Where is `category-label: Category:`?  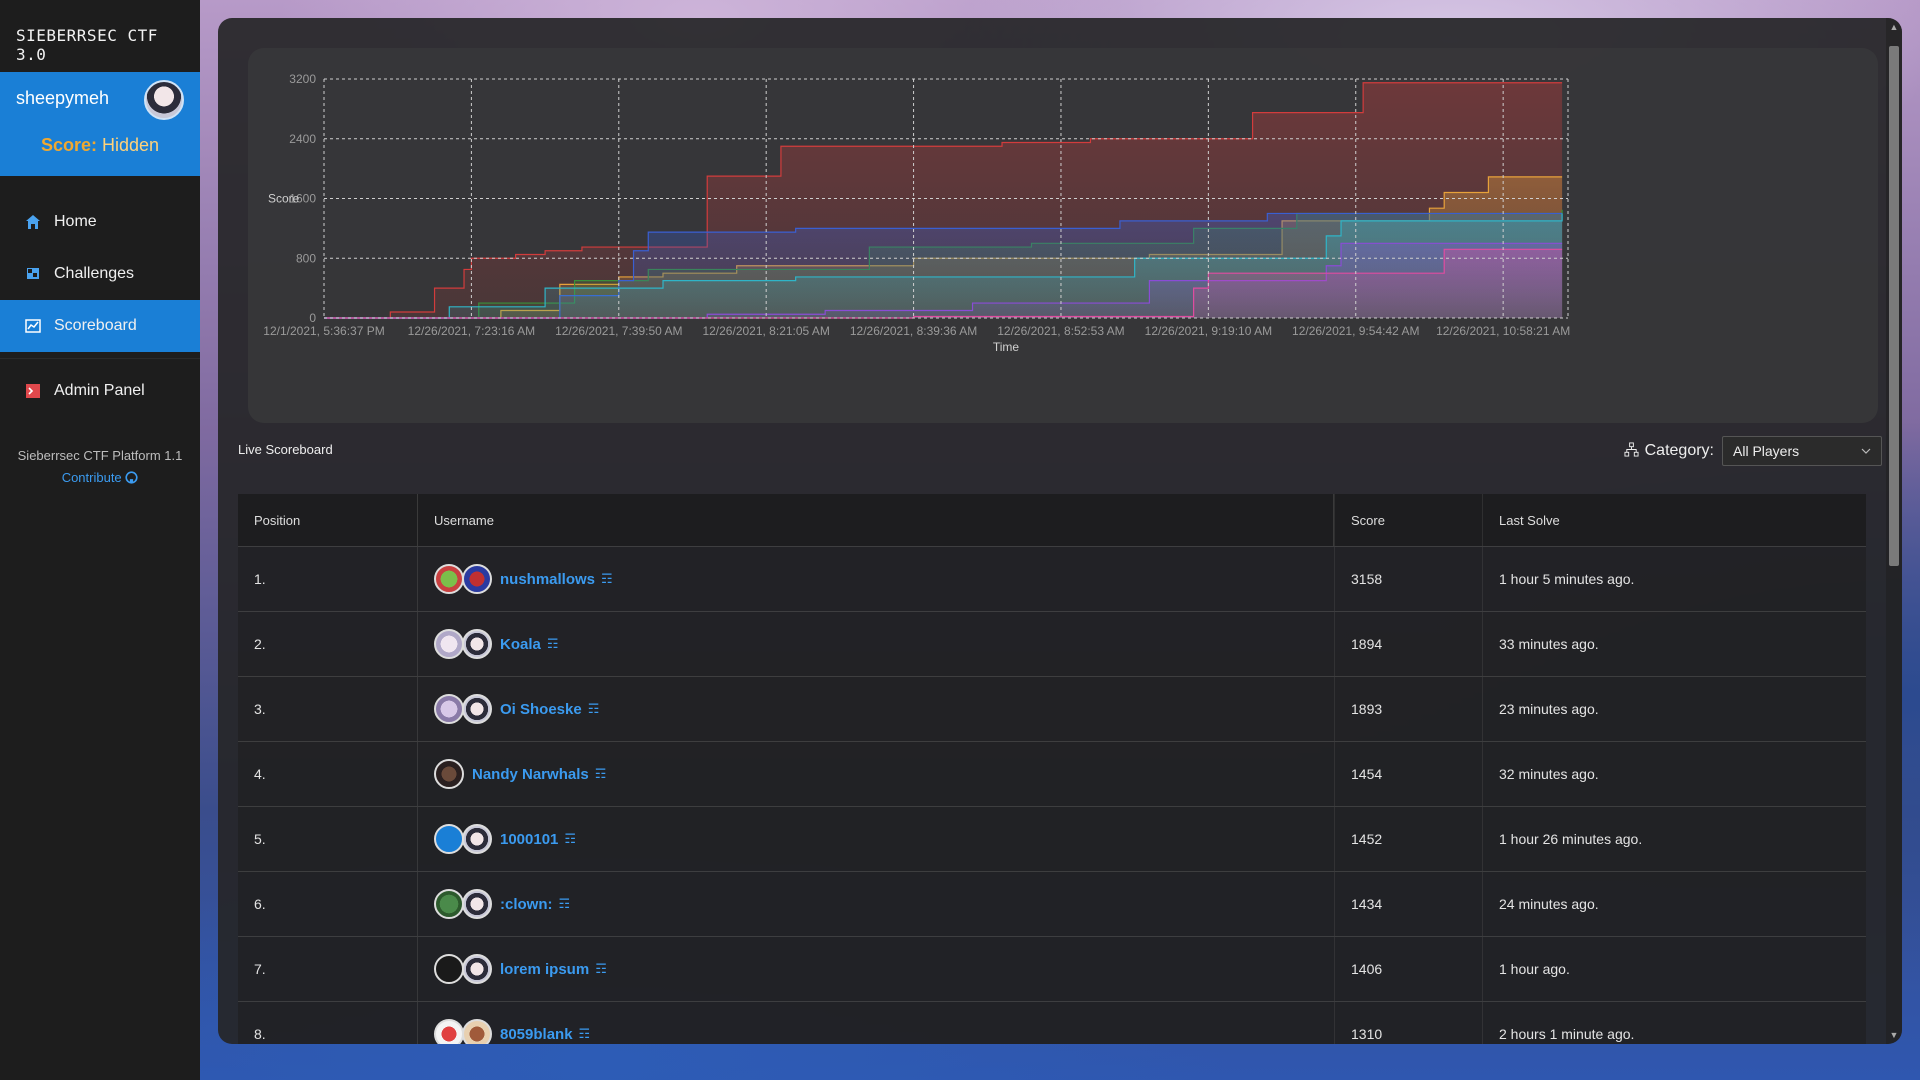 category-label: Category: is located at coordinates (1679, 450).